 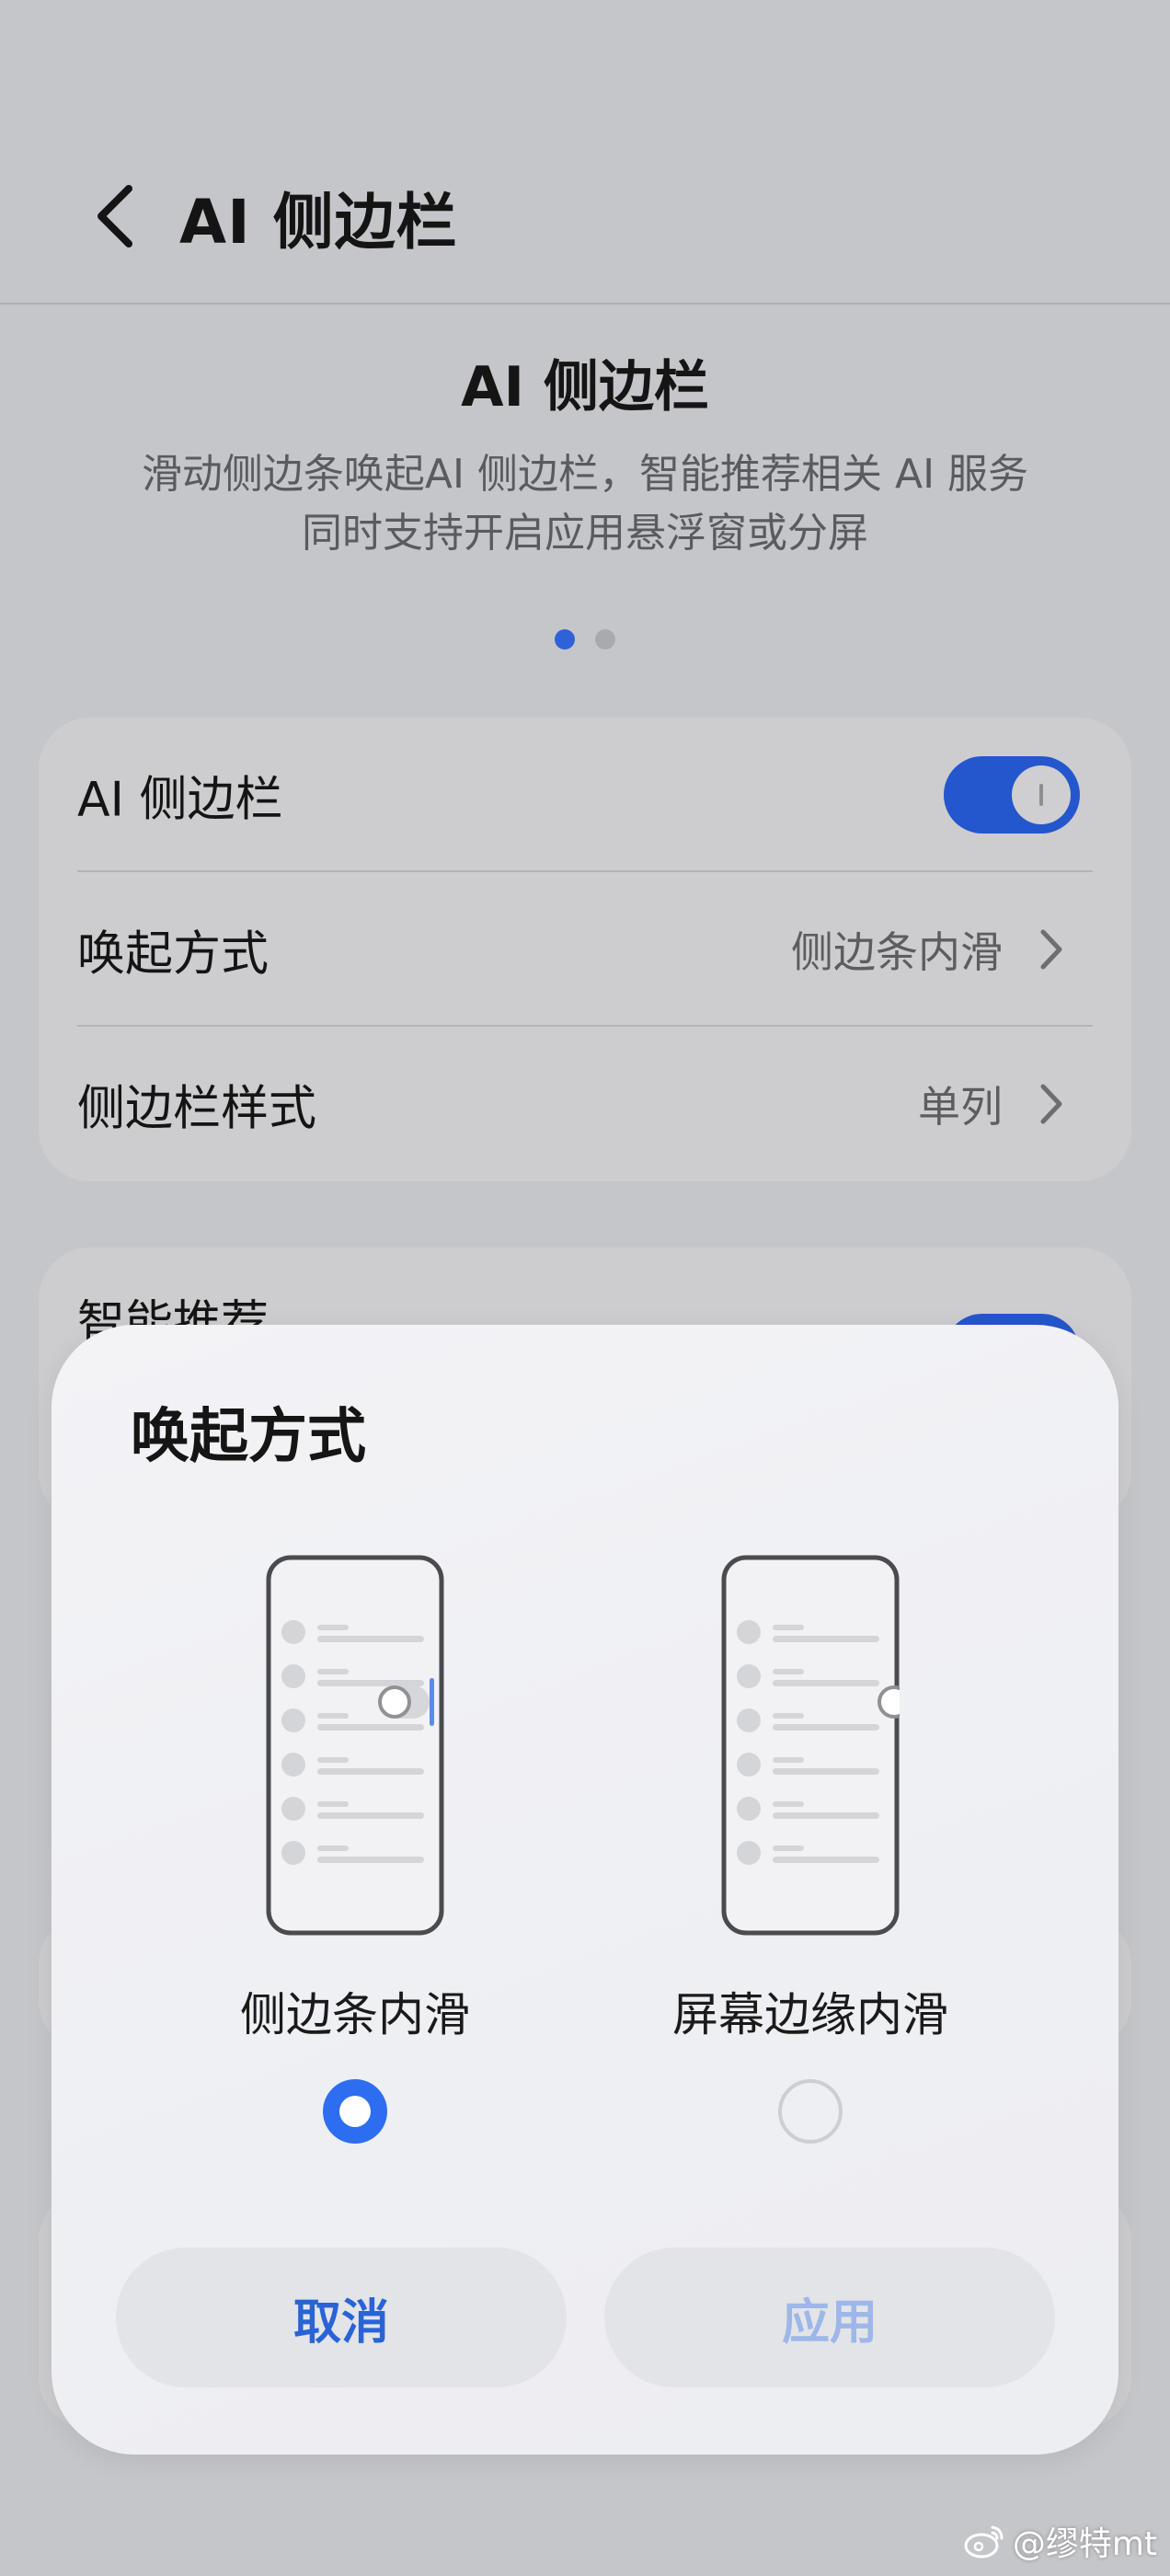 What do you see at coordinates (810, 1745) in the screenshot?
I see `phone-edge-slide-illustration` at bounding box center [810, 1745].